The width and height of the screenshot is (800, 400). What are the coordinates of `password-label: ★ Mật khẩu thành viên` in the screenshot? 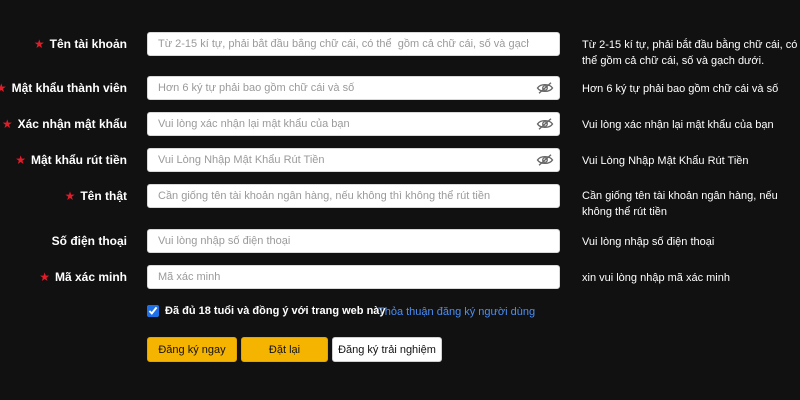 It's located at (63, 88).